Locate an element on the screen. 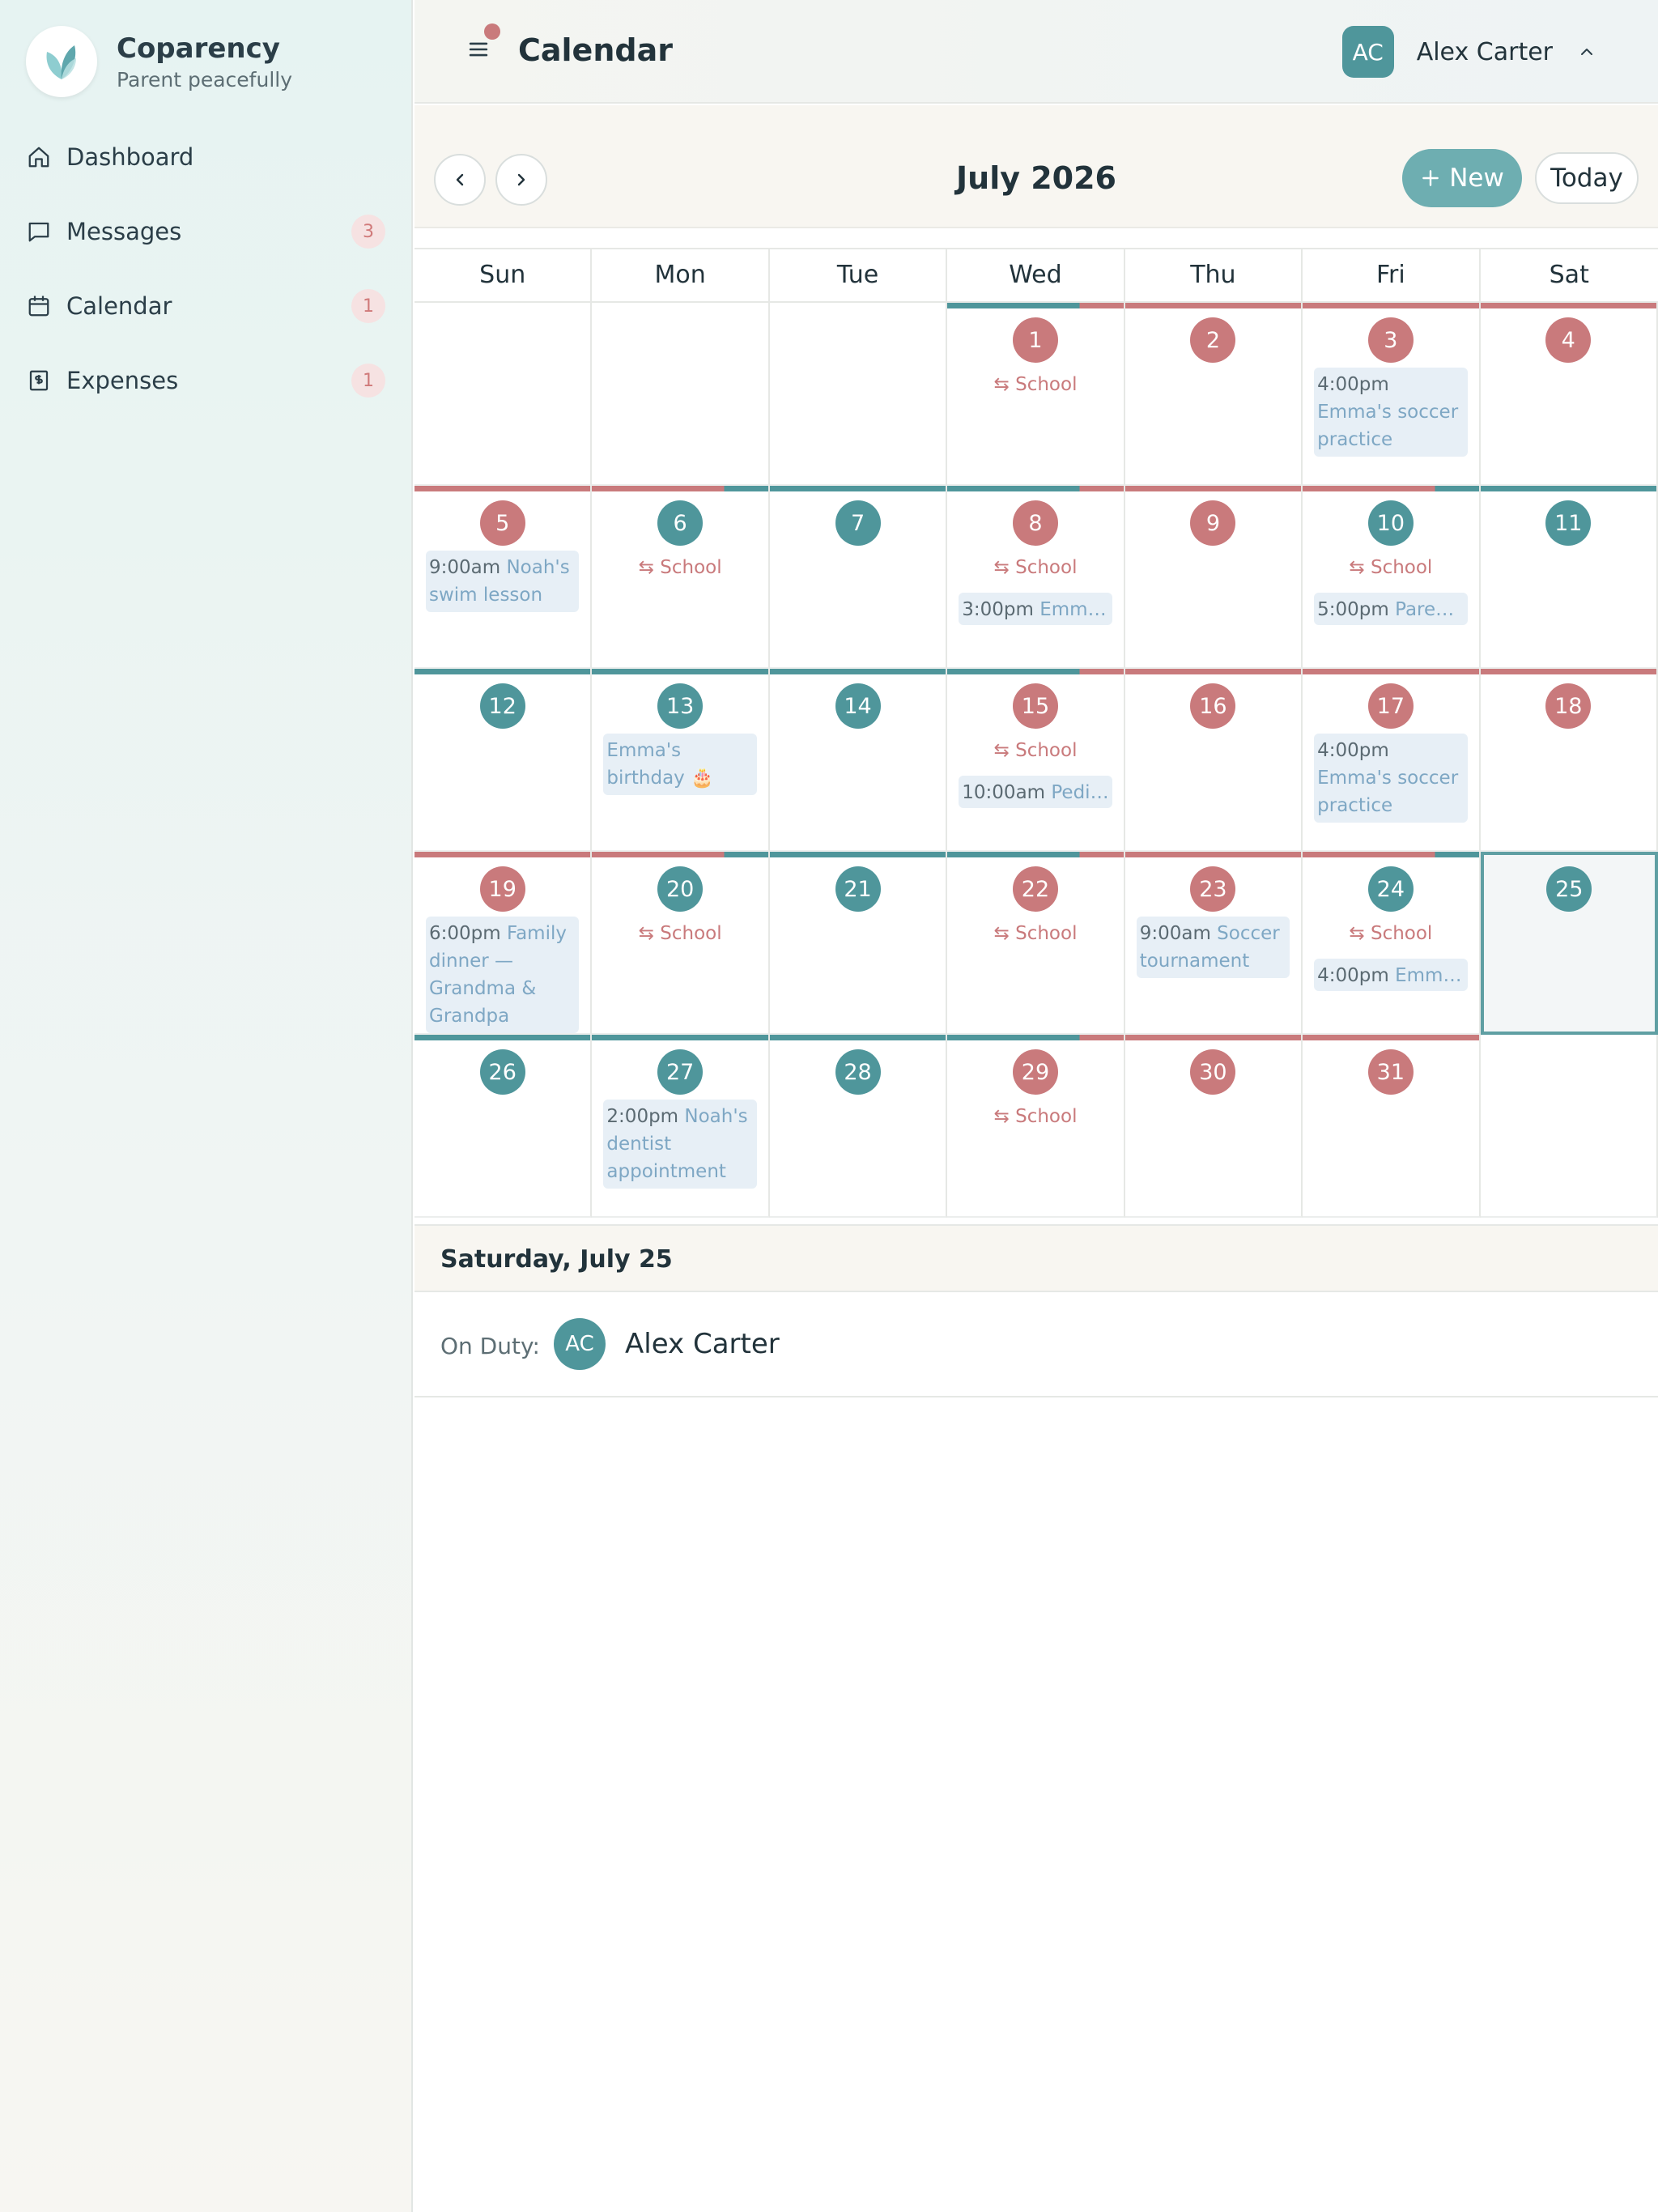  day-cell: 31 is located at coordinates (1392, 1127).